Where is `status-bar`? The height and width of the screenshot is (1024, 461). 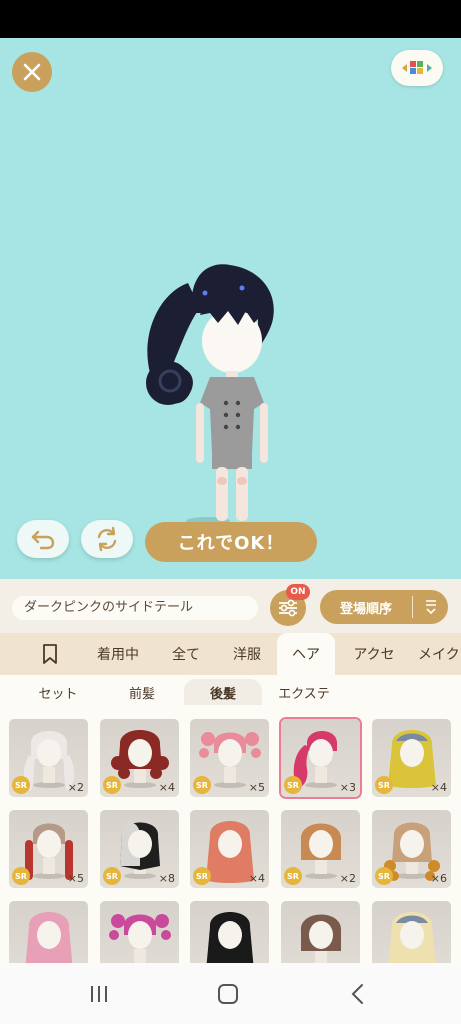
status-bar is located at coordinates (230, 19).